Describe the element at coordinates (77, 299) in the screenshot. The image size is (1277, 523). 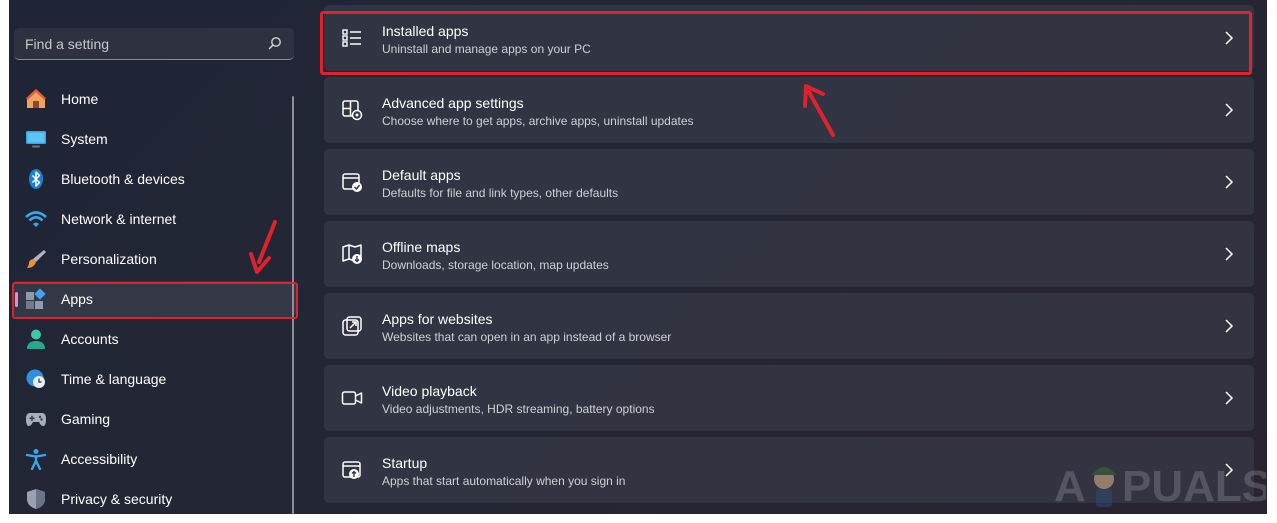
I see `sidebar-item-label: Apps` at that location.